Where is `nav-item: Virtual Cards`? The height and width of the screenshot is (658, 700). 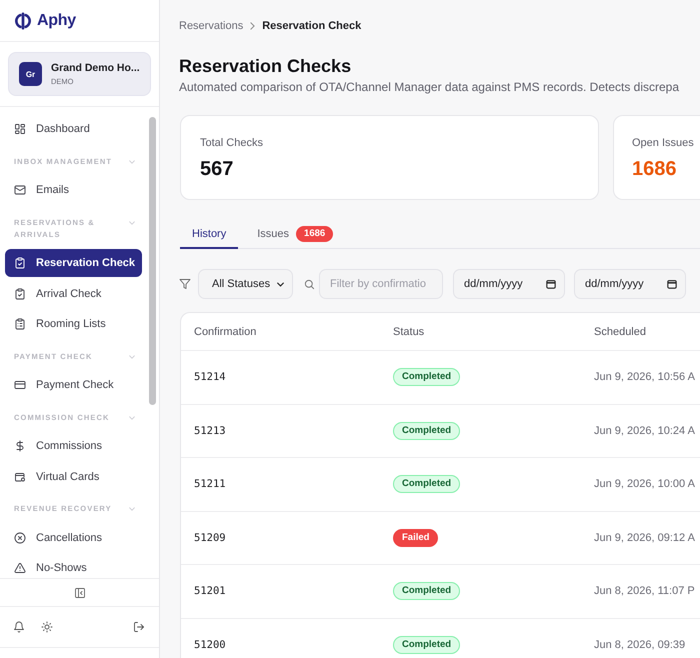 nav-item: Virtual Cards is located at coordinates (73, 476).